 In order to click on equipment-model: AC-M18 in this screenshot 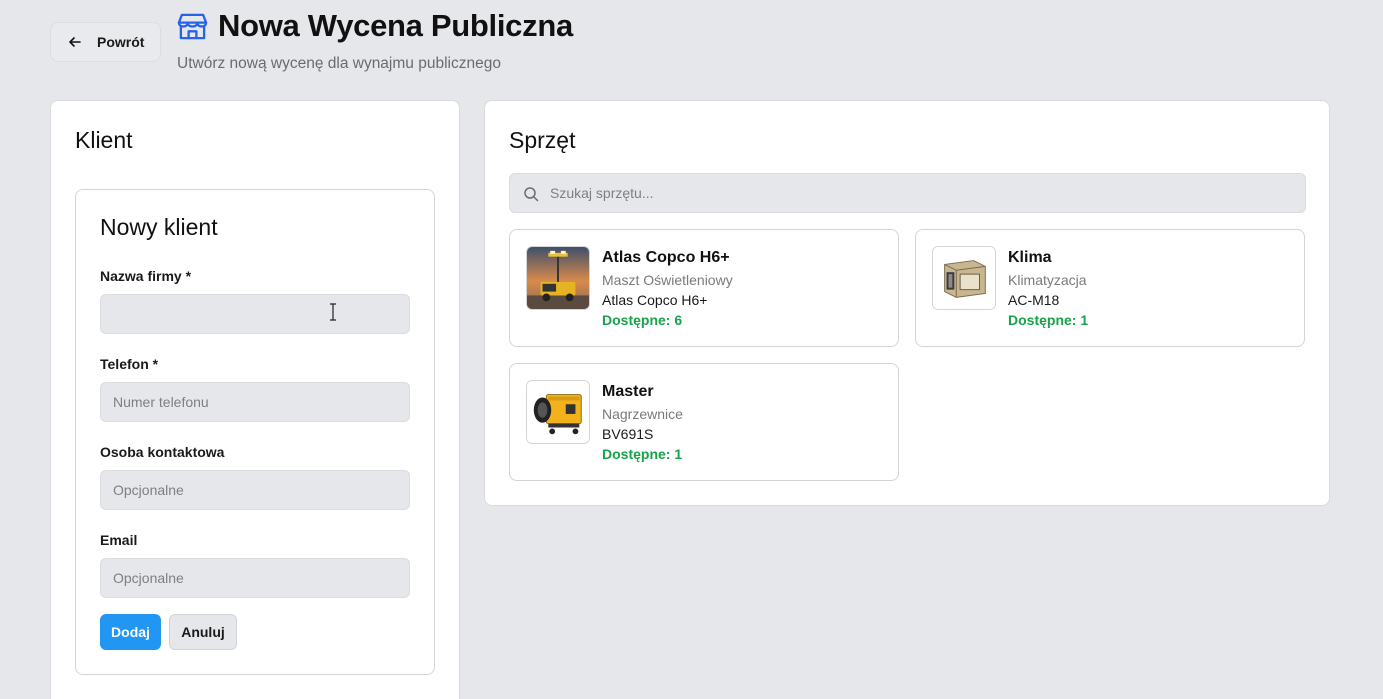, I will do `click(1034, 300)`.